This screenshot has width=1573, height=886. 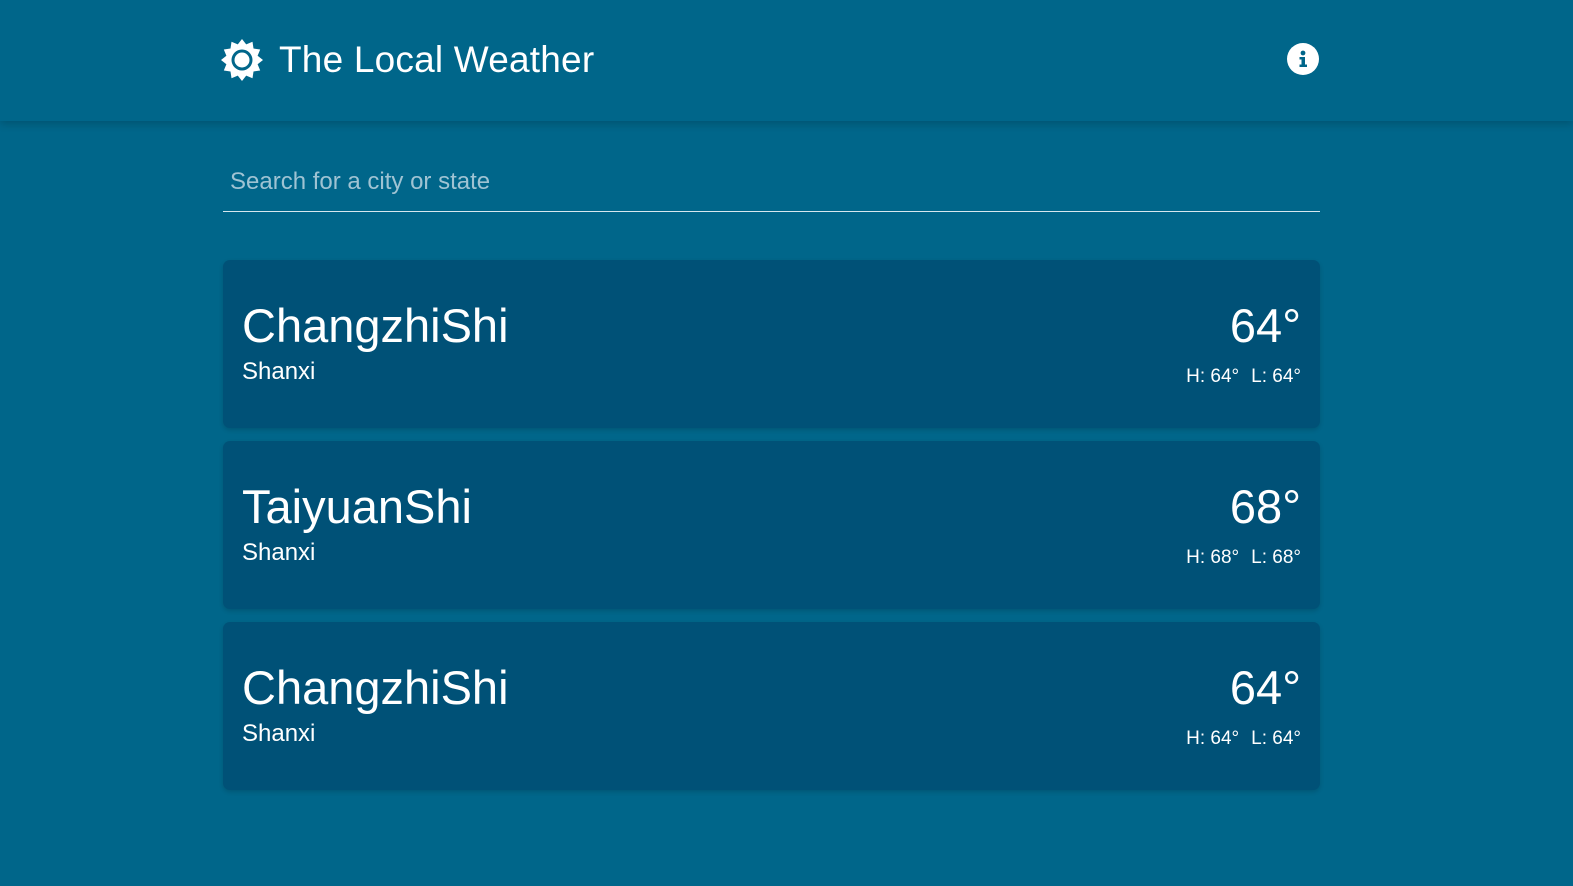 I want to click on sun-icon, so click(x=242, y=60).